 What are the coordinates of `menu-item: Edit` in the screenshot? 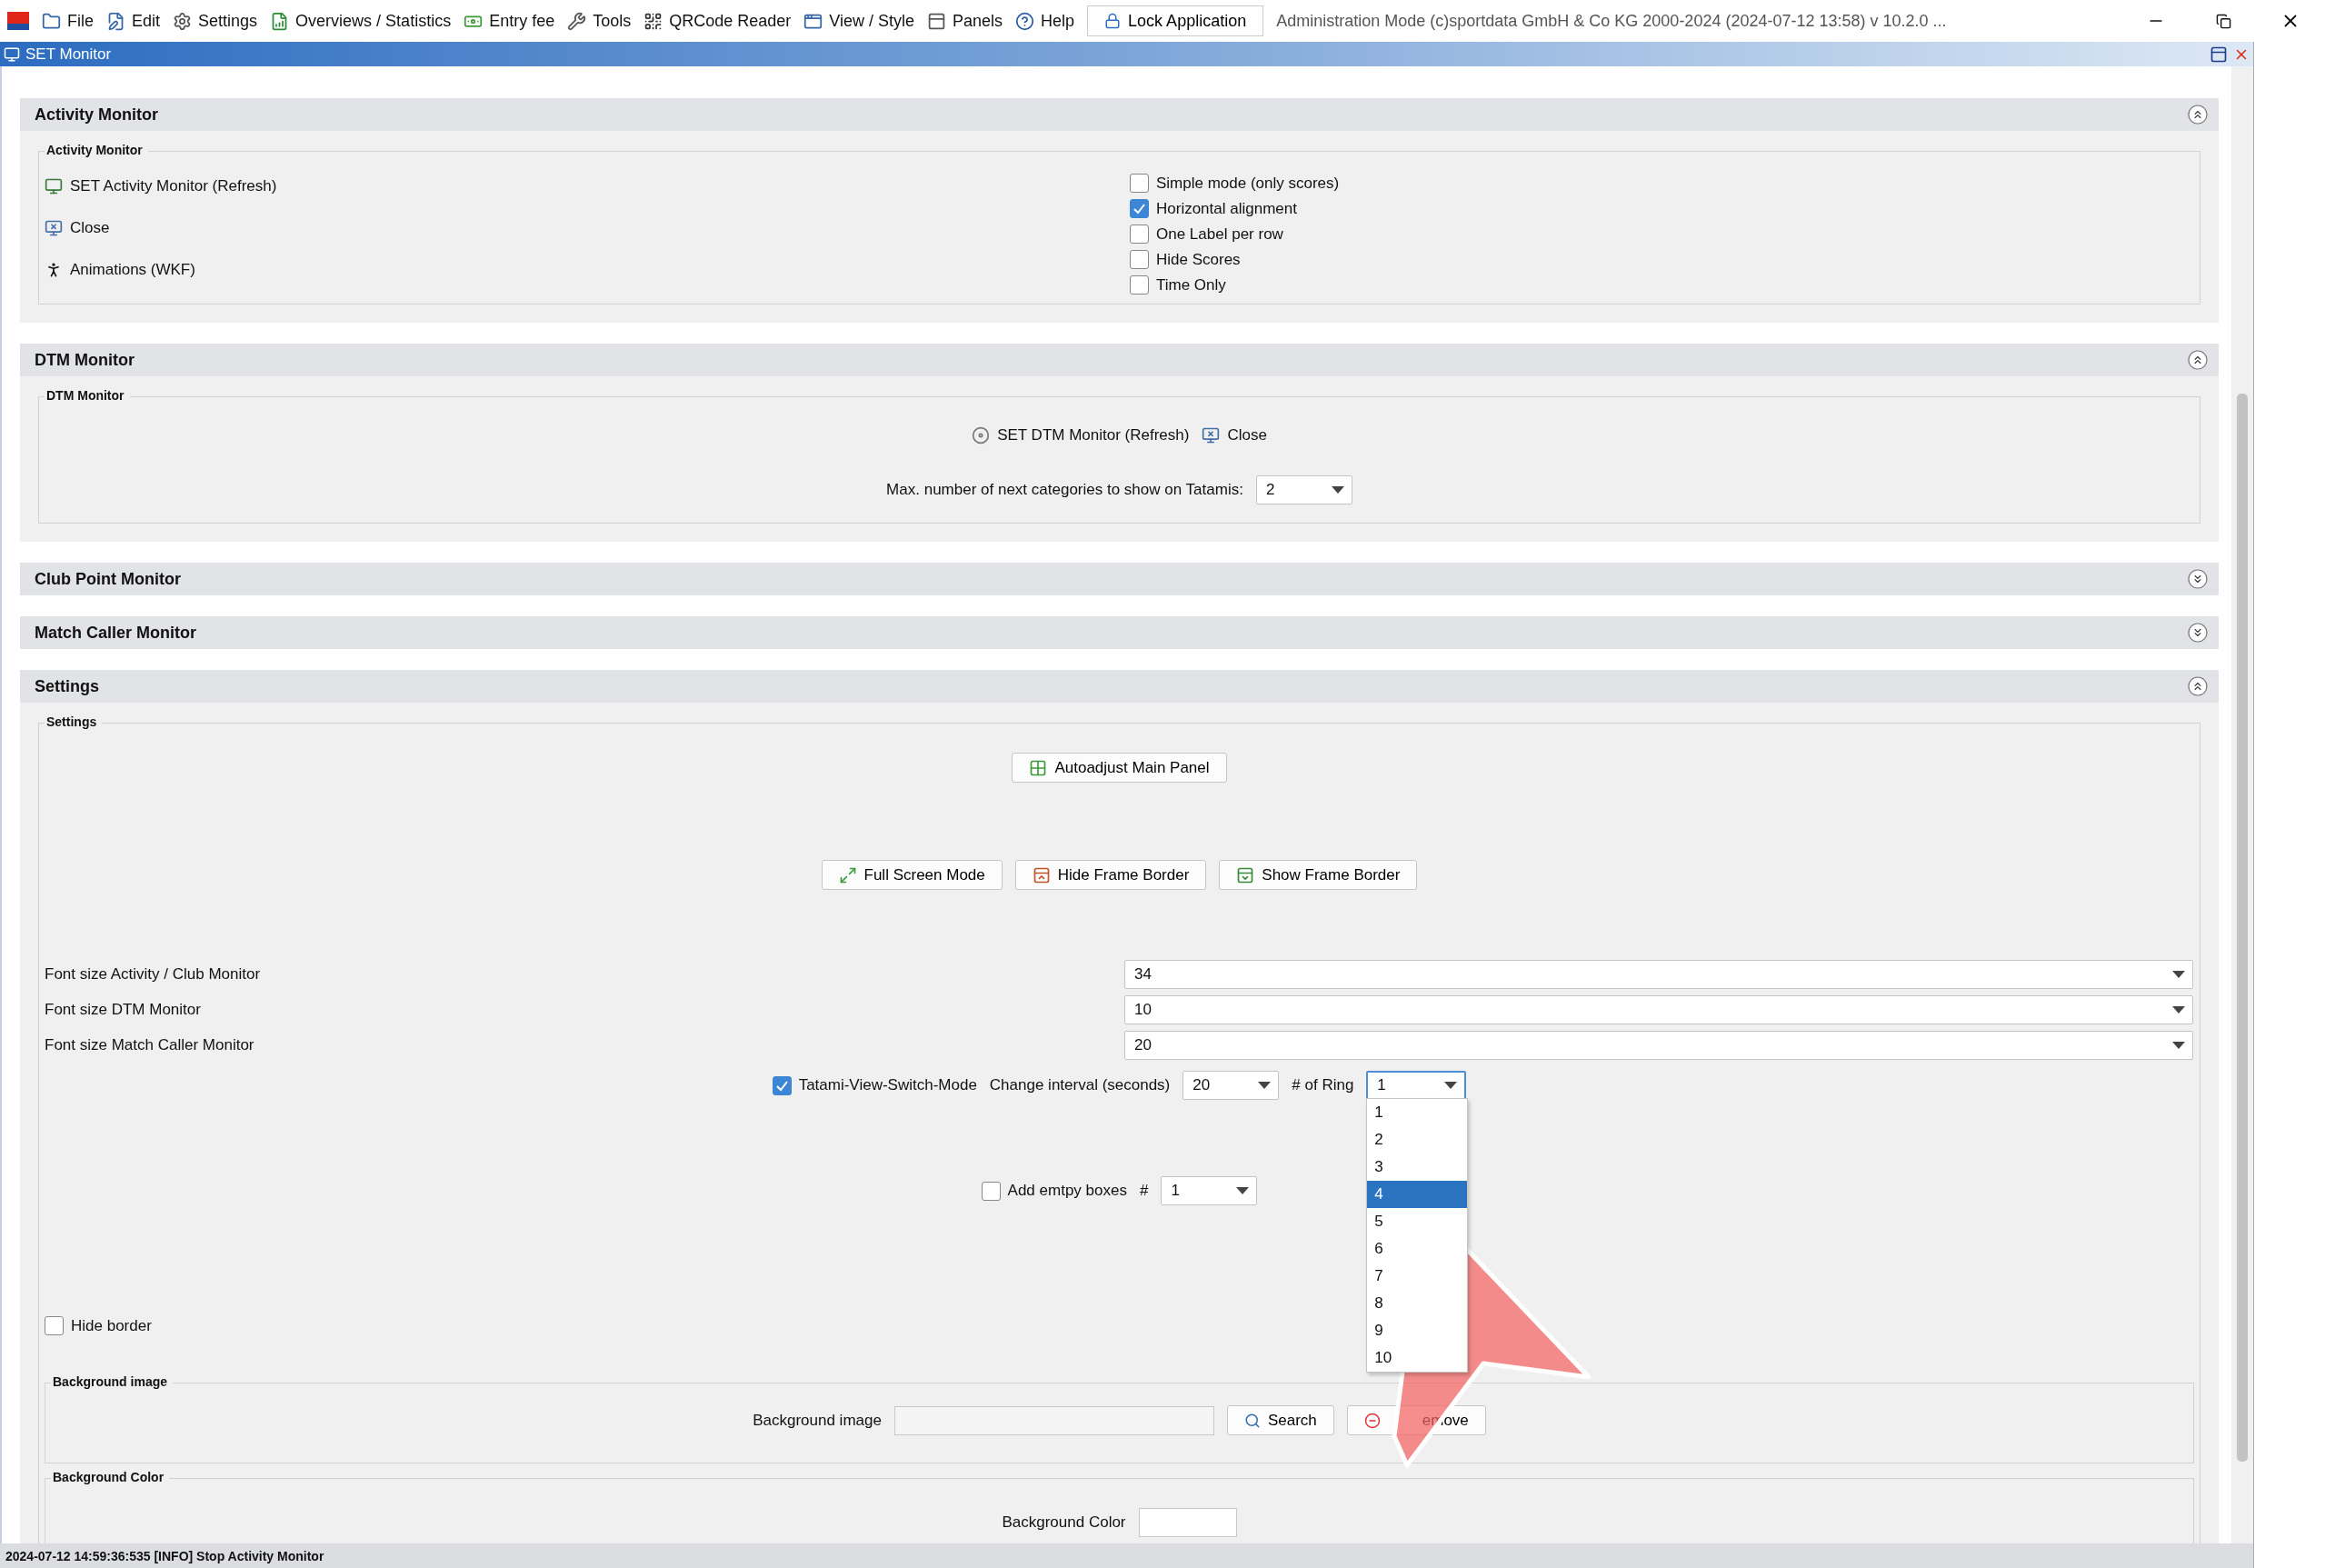 It's located at (133, 21).